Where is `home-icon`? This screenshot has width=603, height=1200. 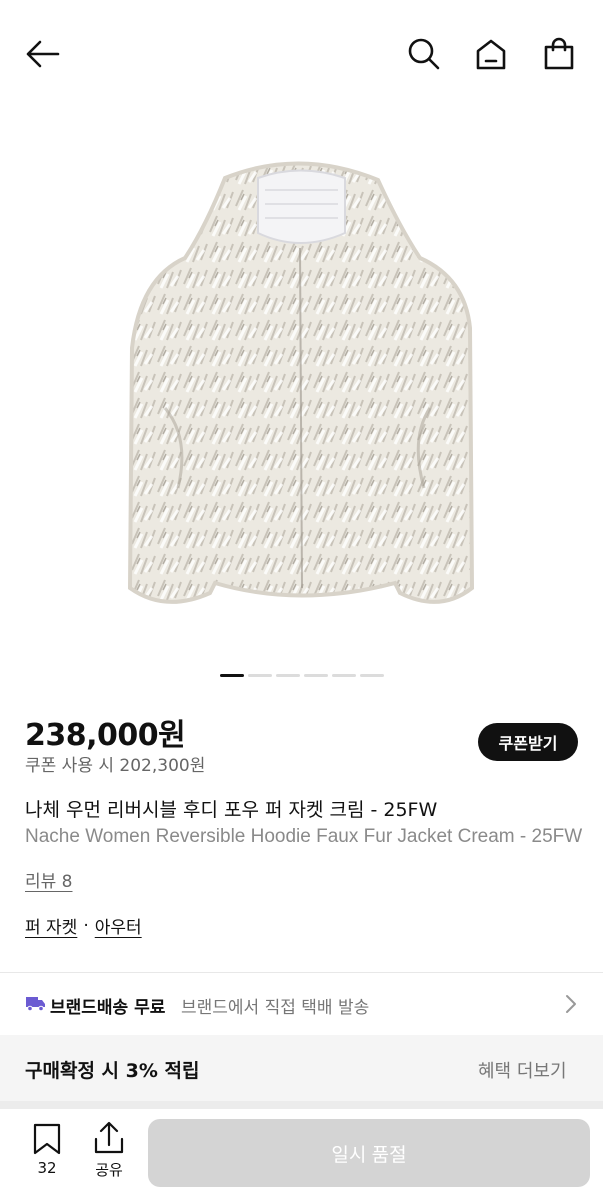 home-icon is located at coordinates (491, 54).